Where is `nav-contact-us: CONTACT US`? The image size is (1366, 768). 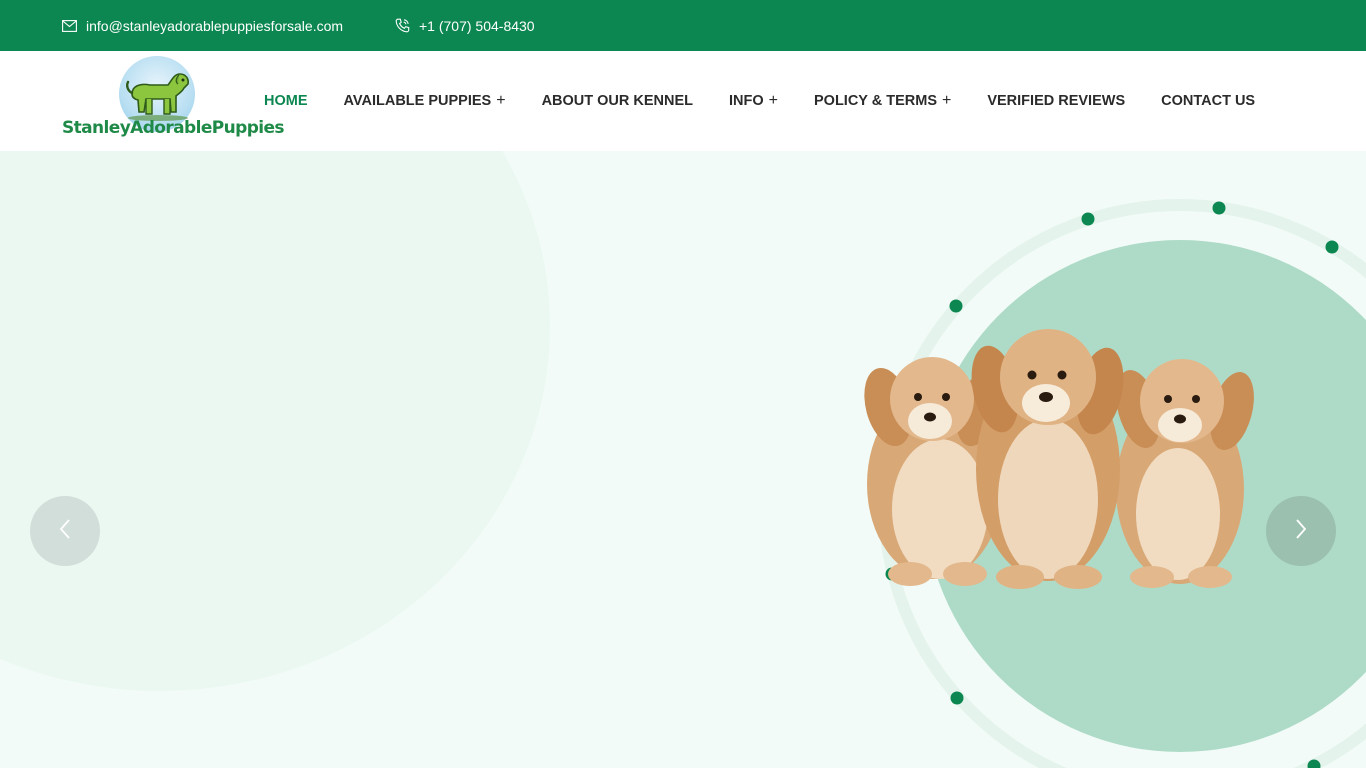 nav-contact-us: CONTACT US is located at coordinates (1208, 101).